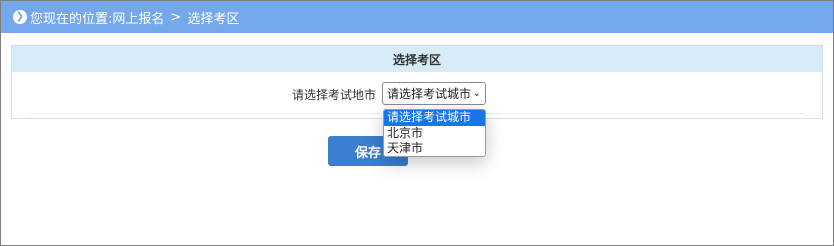 This screenshot has width=834, height=246. What do you see at coordinates (429, 94) in the screenshot?
I see `city-select-value: 请选择考试城市` at bounding box center [429, 94].